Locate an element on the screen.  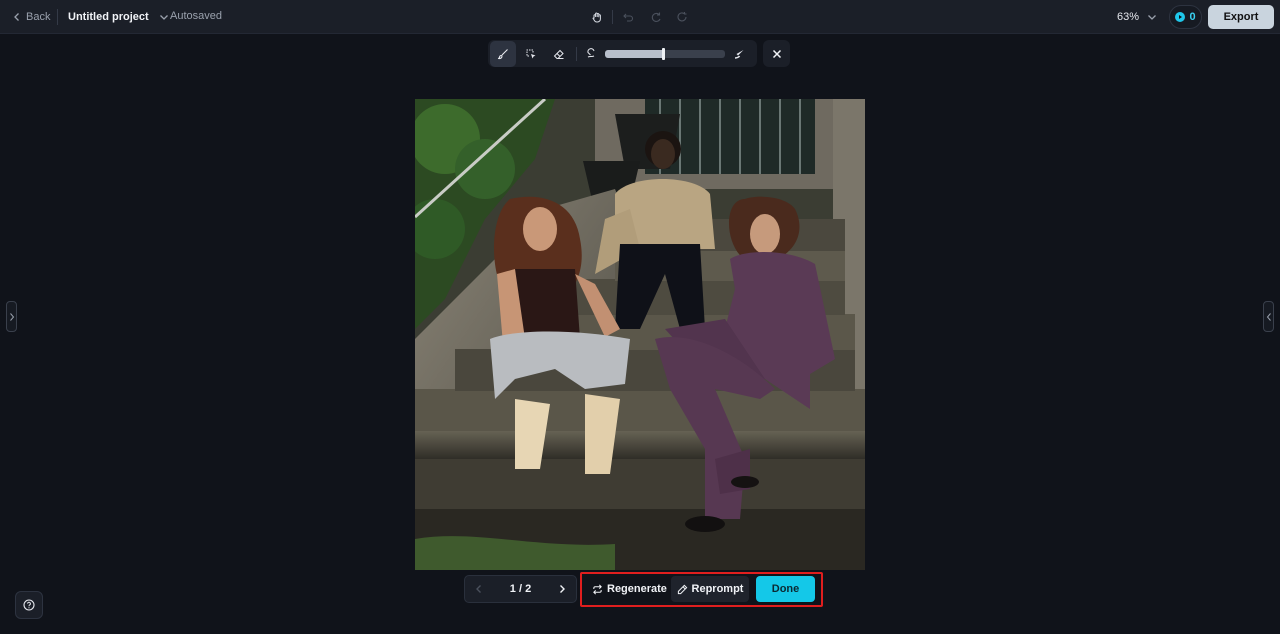
reprompt-button: Reprompt is located at coordinates (710, 589).